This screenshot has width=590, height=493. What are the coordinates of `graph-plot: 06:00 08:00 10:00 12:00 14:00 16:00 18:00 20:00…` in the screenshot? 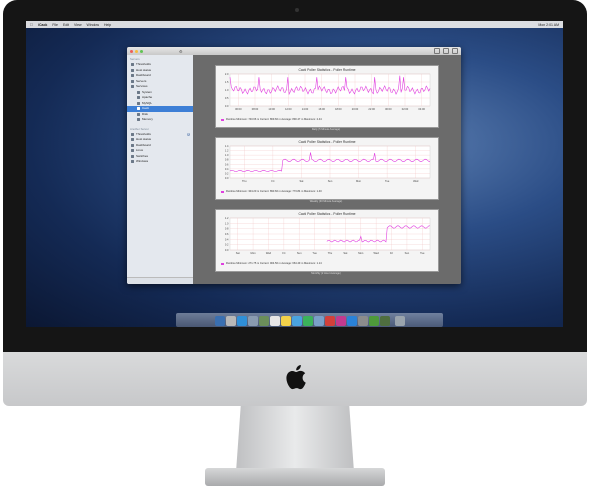 It's located at (328, 91).